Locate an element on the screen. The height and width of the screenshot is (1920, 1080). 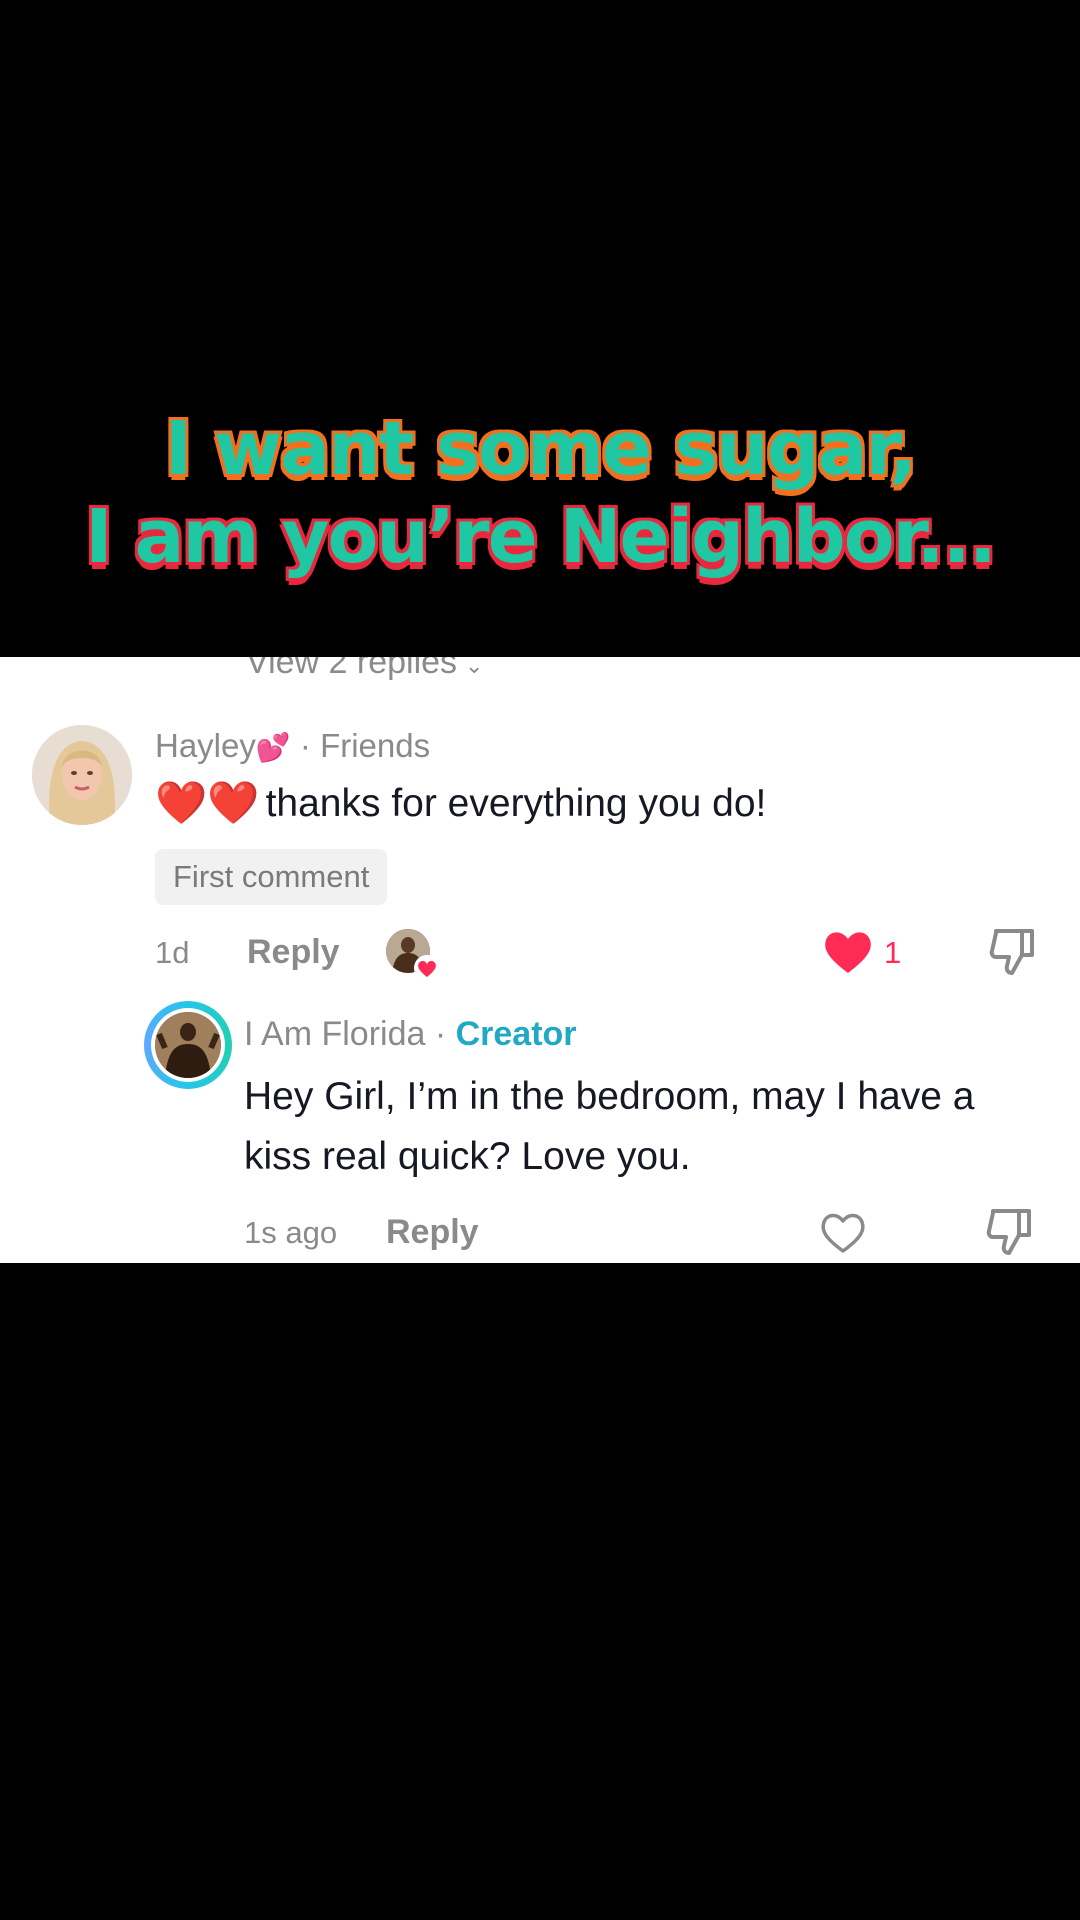
first-comment-badge: First comment is located at coordinates (271, 877).